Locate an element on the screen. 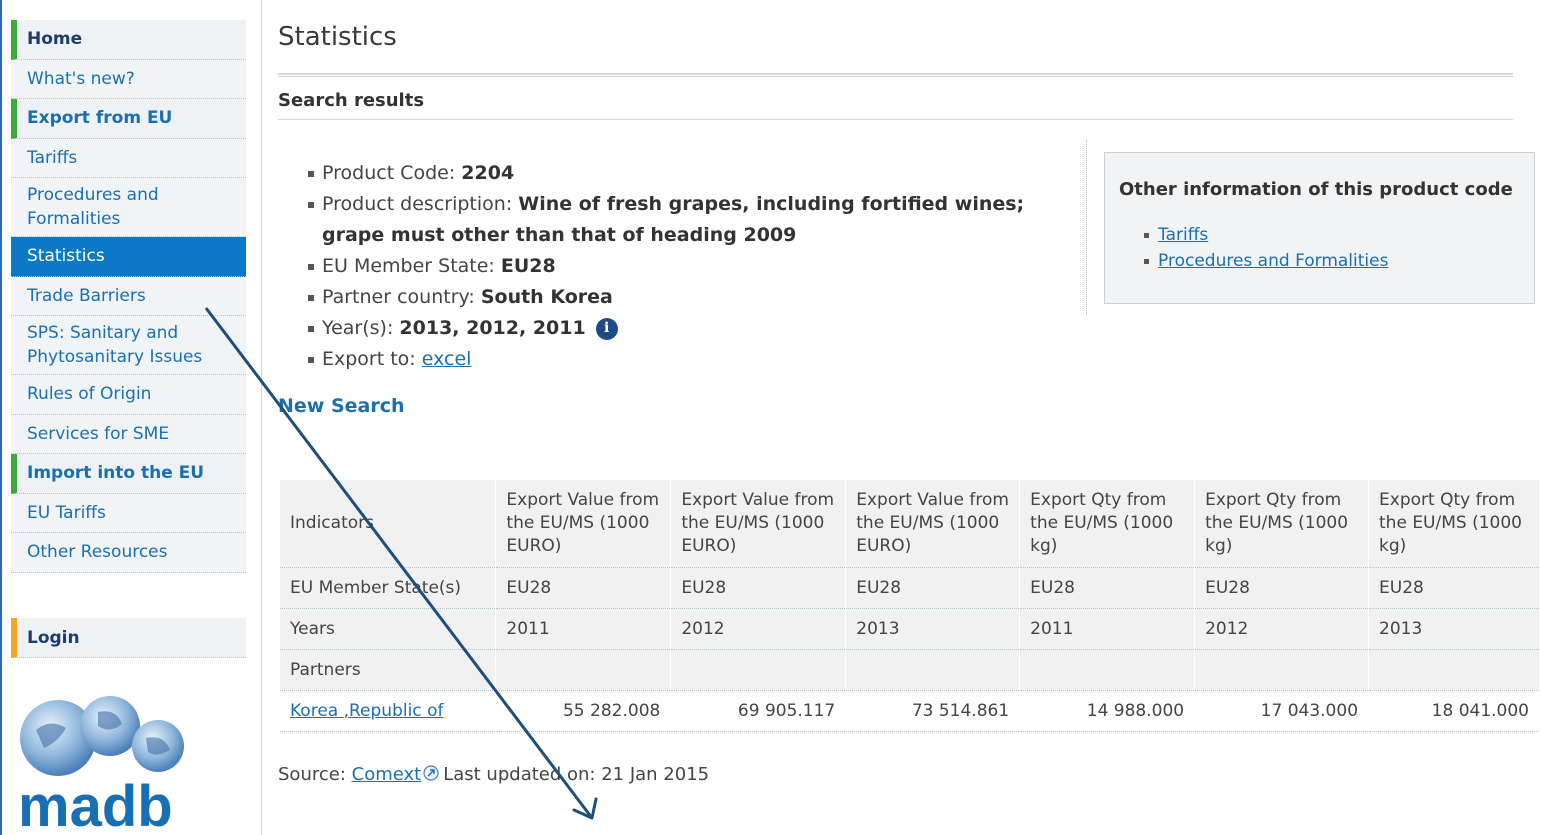 The height and width of the screenshot is (835, 1541). partner-label: Partner country: is located at coordinates (398, 297).